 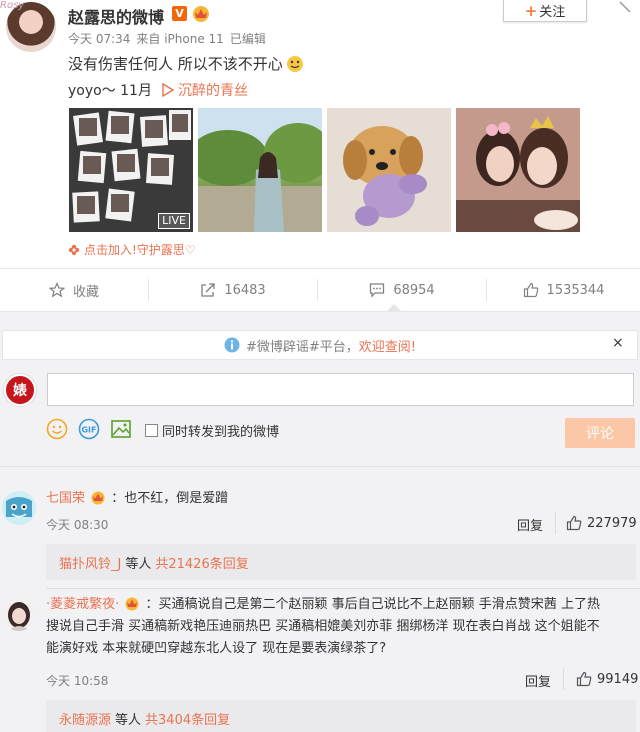 What do you see at coordinates (414, 290) in the screenshot?
I see `comment-count: 68954` at bounding box center [414, 290].